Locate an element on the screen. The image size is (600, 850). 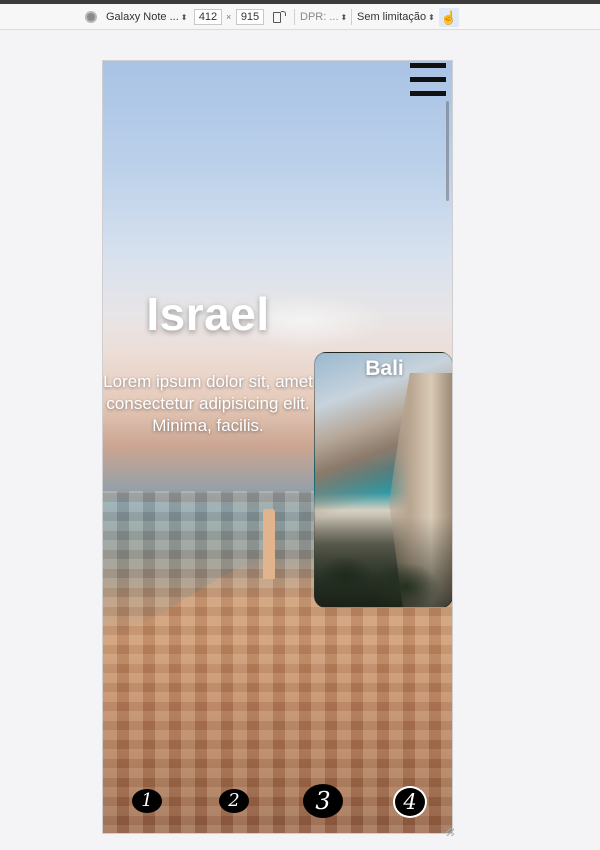
touch-icon: ☝ is located at coordinates (449, 17).